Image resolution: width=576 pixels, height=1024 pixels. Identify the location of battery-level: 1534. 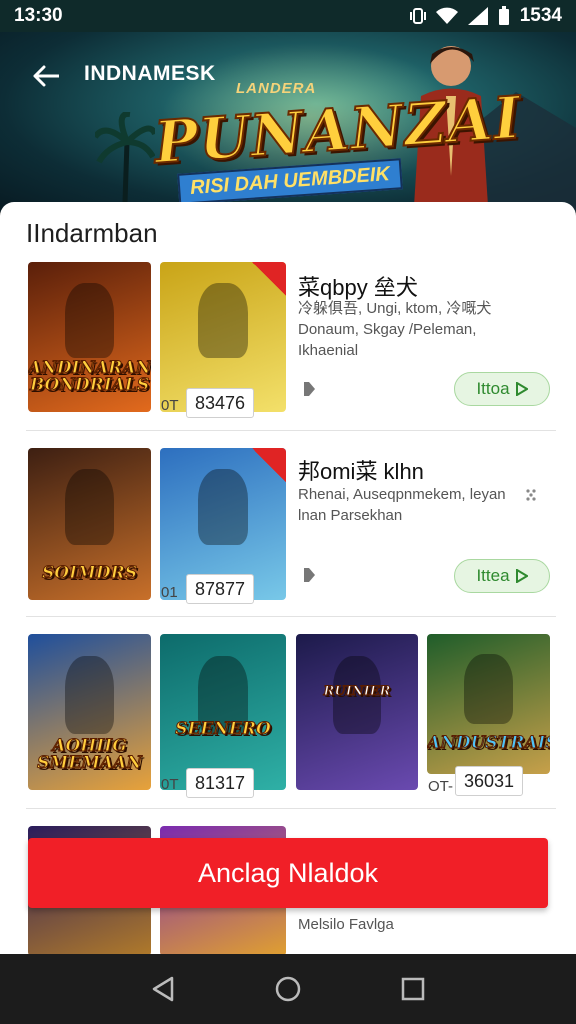
(540, 15).